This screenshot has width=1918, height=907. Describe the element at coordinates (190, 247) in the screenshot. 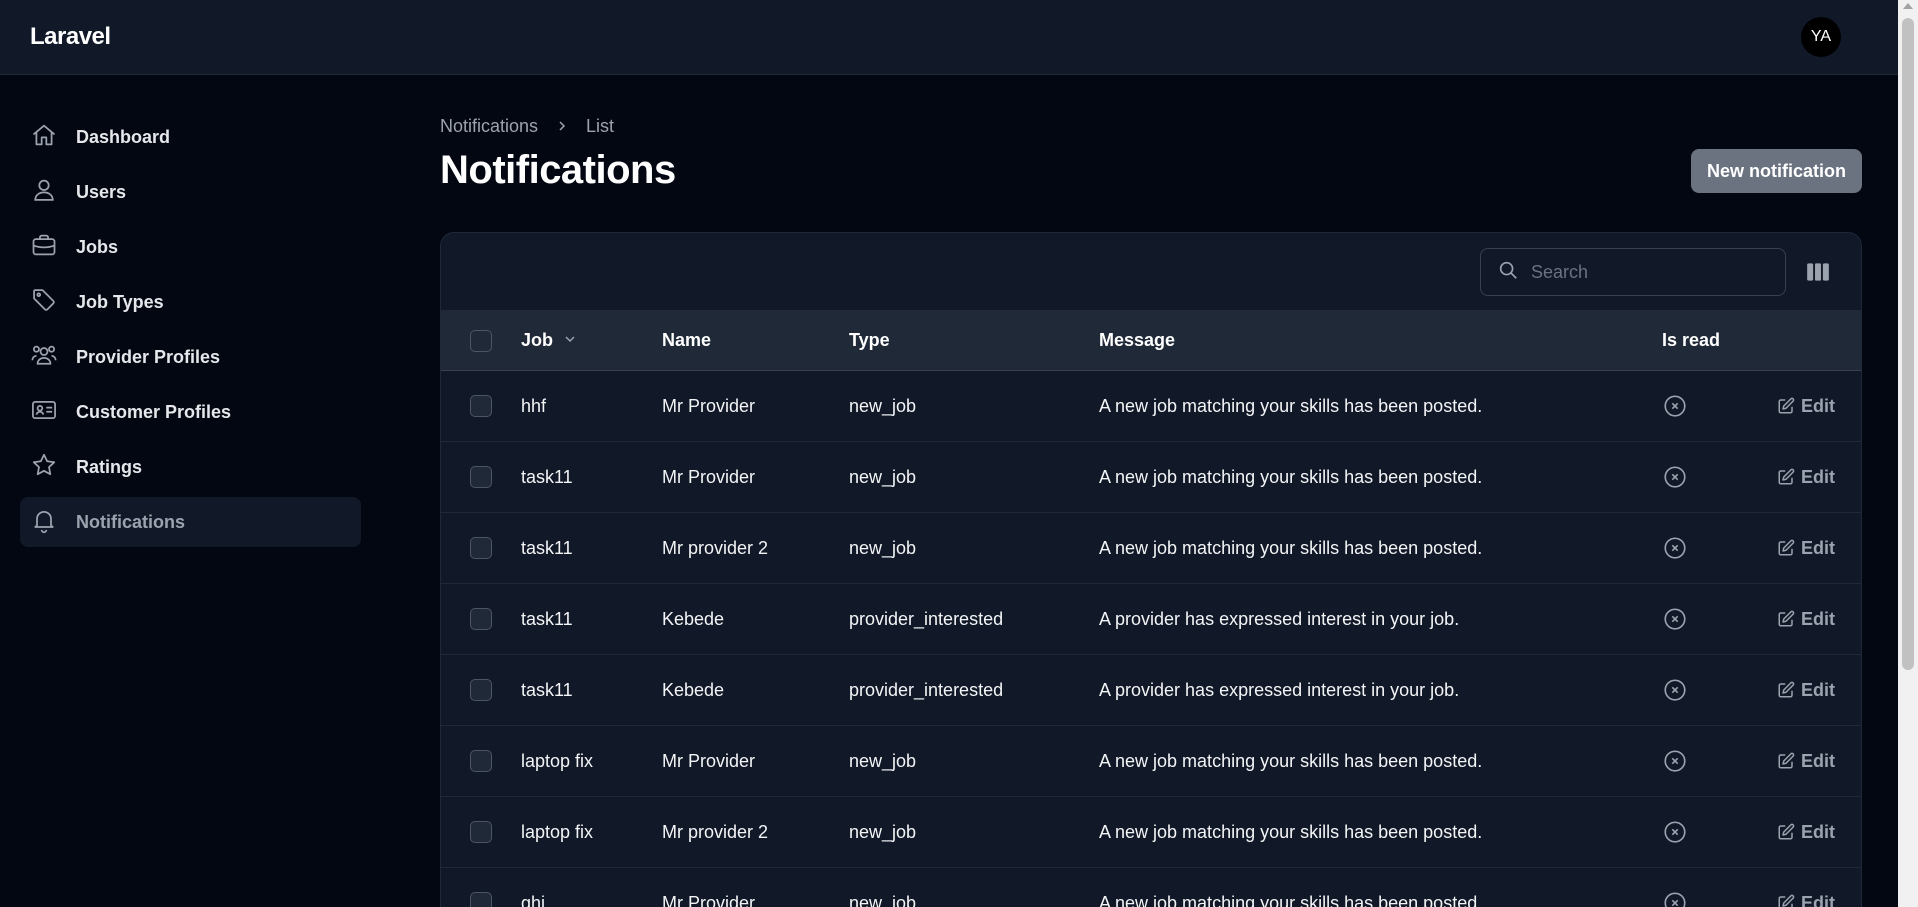

I see `sidebar-item-jobs: Jobs` at that location.